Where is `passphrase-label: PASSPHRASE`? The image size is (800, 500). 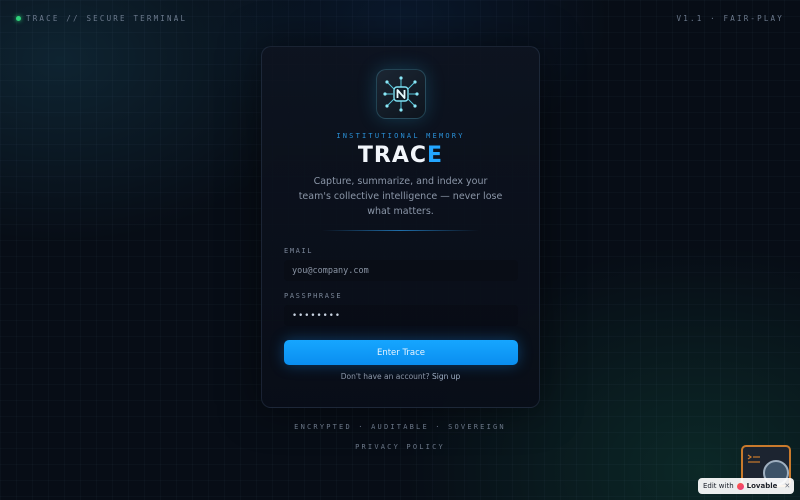 passphrase-label: PASSPHRASE is located at coordinates (313, 296).